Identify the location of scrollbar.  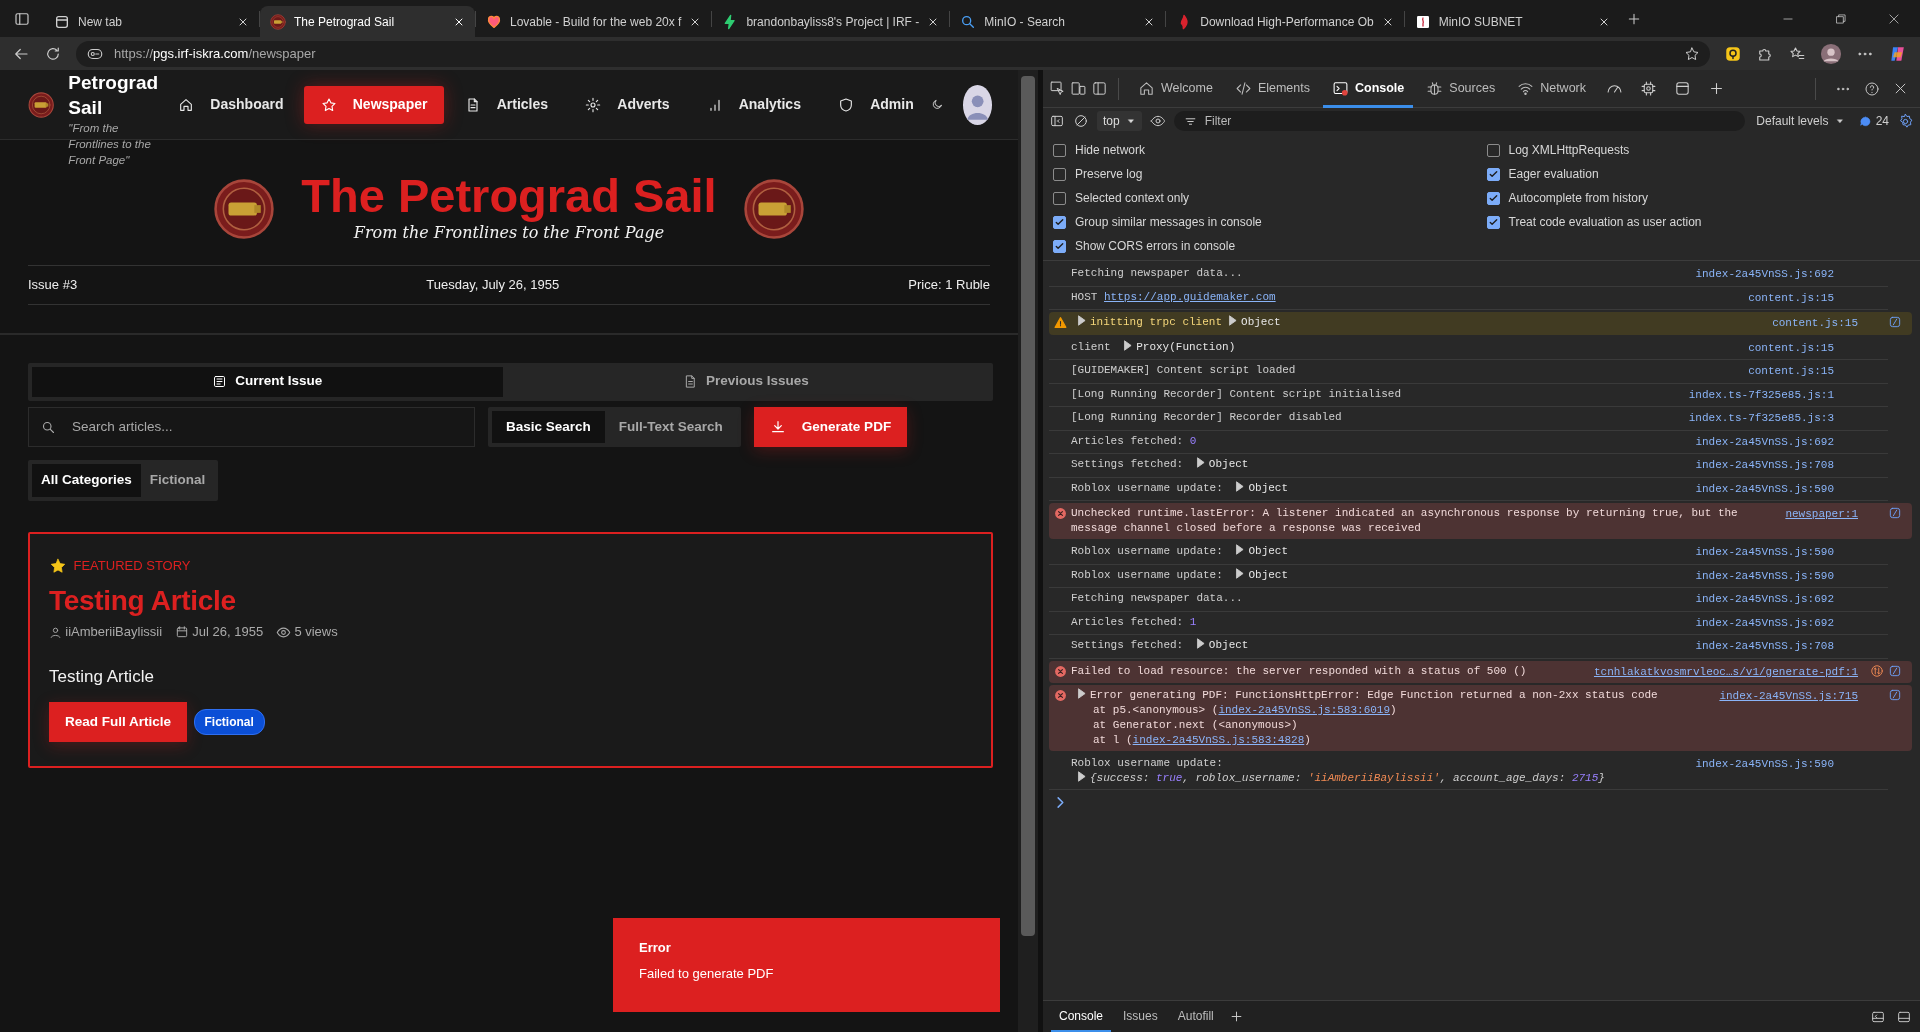
(1028, 506).